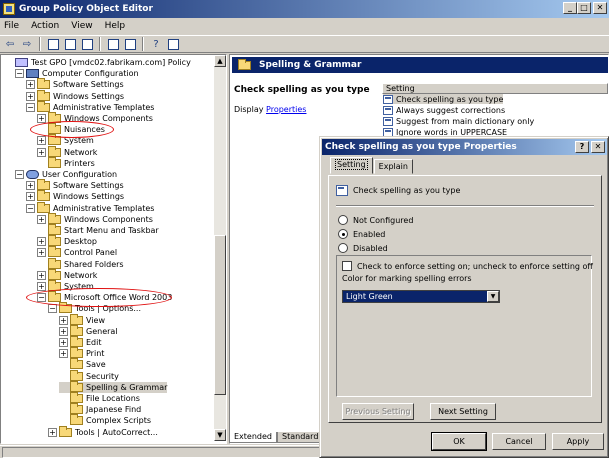  I want to click on tree-item-label: Administrative Templates, so click(104, 208).